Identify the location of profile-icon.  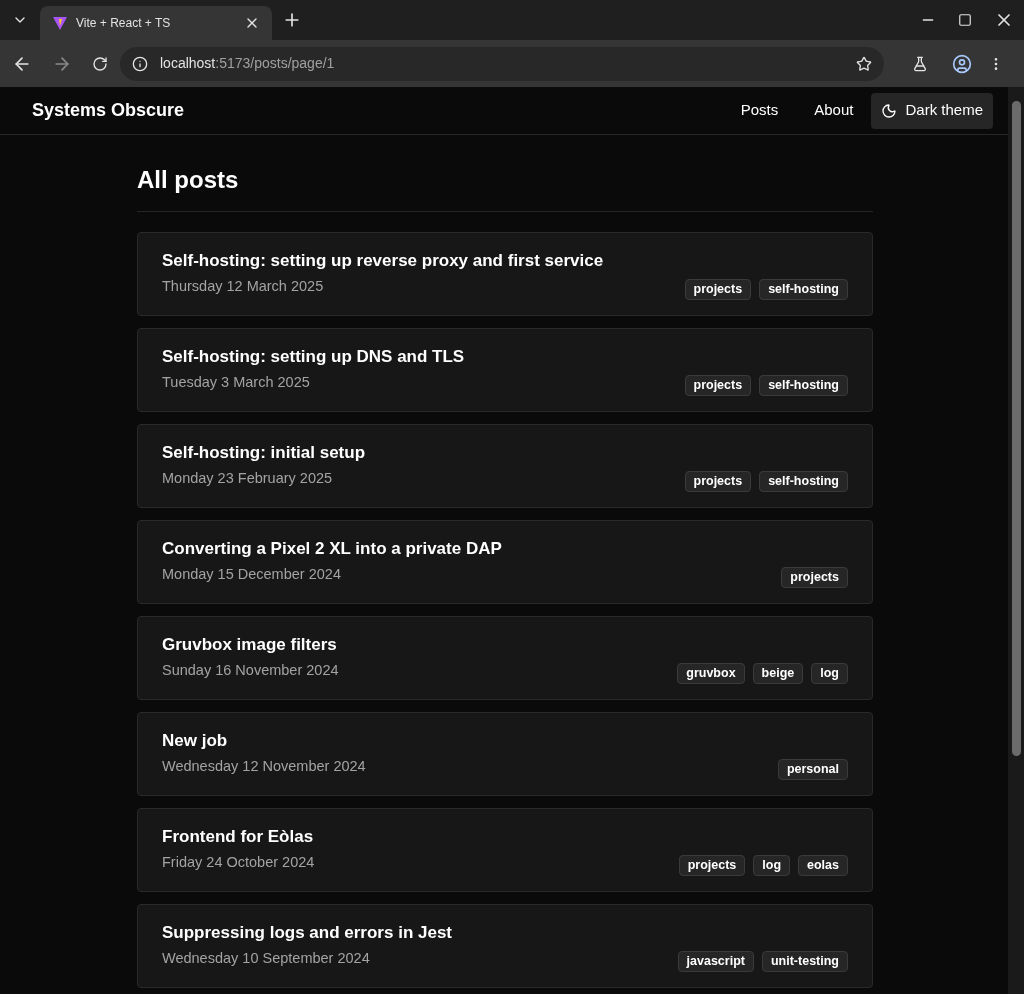
(962, 63).